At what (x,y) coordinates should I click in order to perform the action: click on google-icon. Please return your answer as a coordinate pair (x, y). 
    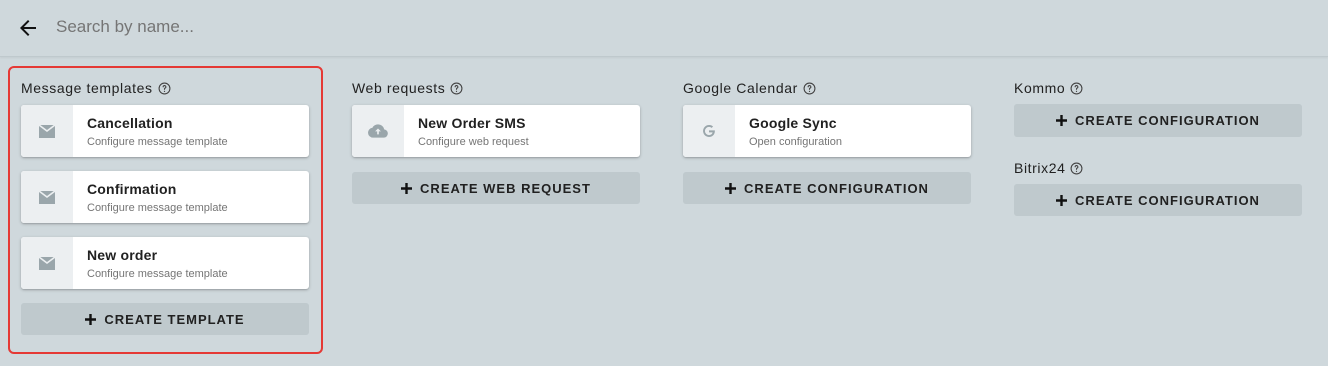
    Looking at the image, I should click on (709, 131).